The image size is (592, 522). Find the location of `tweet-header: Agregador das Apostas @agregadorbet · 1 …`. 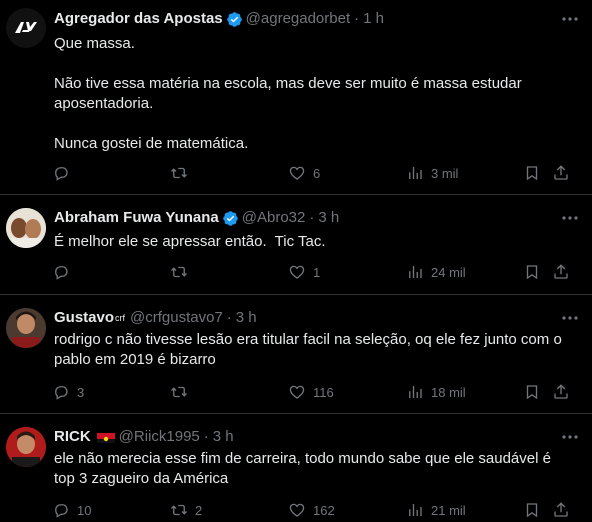

tweet-header: Agregador das Apostas @agregadorbet · 1 … is located at coordinates (303, 19).